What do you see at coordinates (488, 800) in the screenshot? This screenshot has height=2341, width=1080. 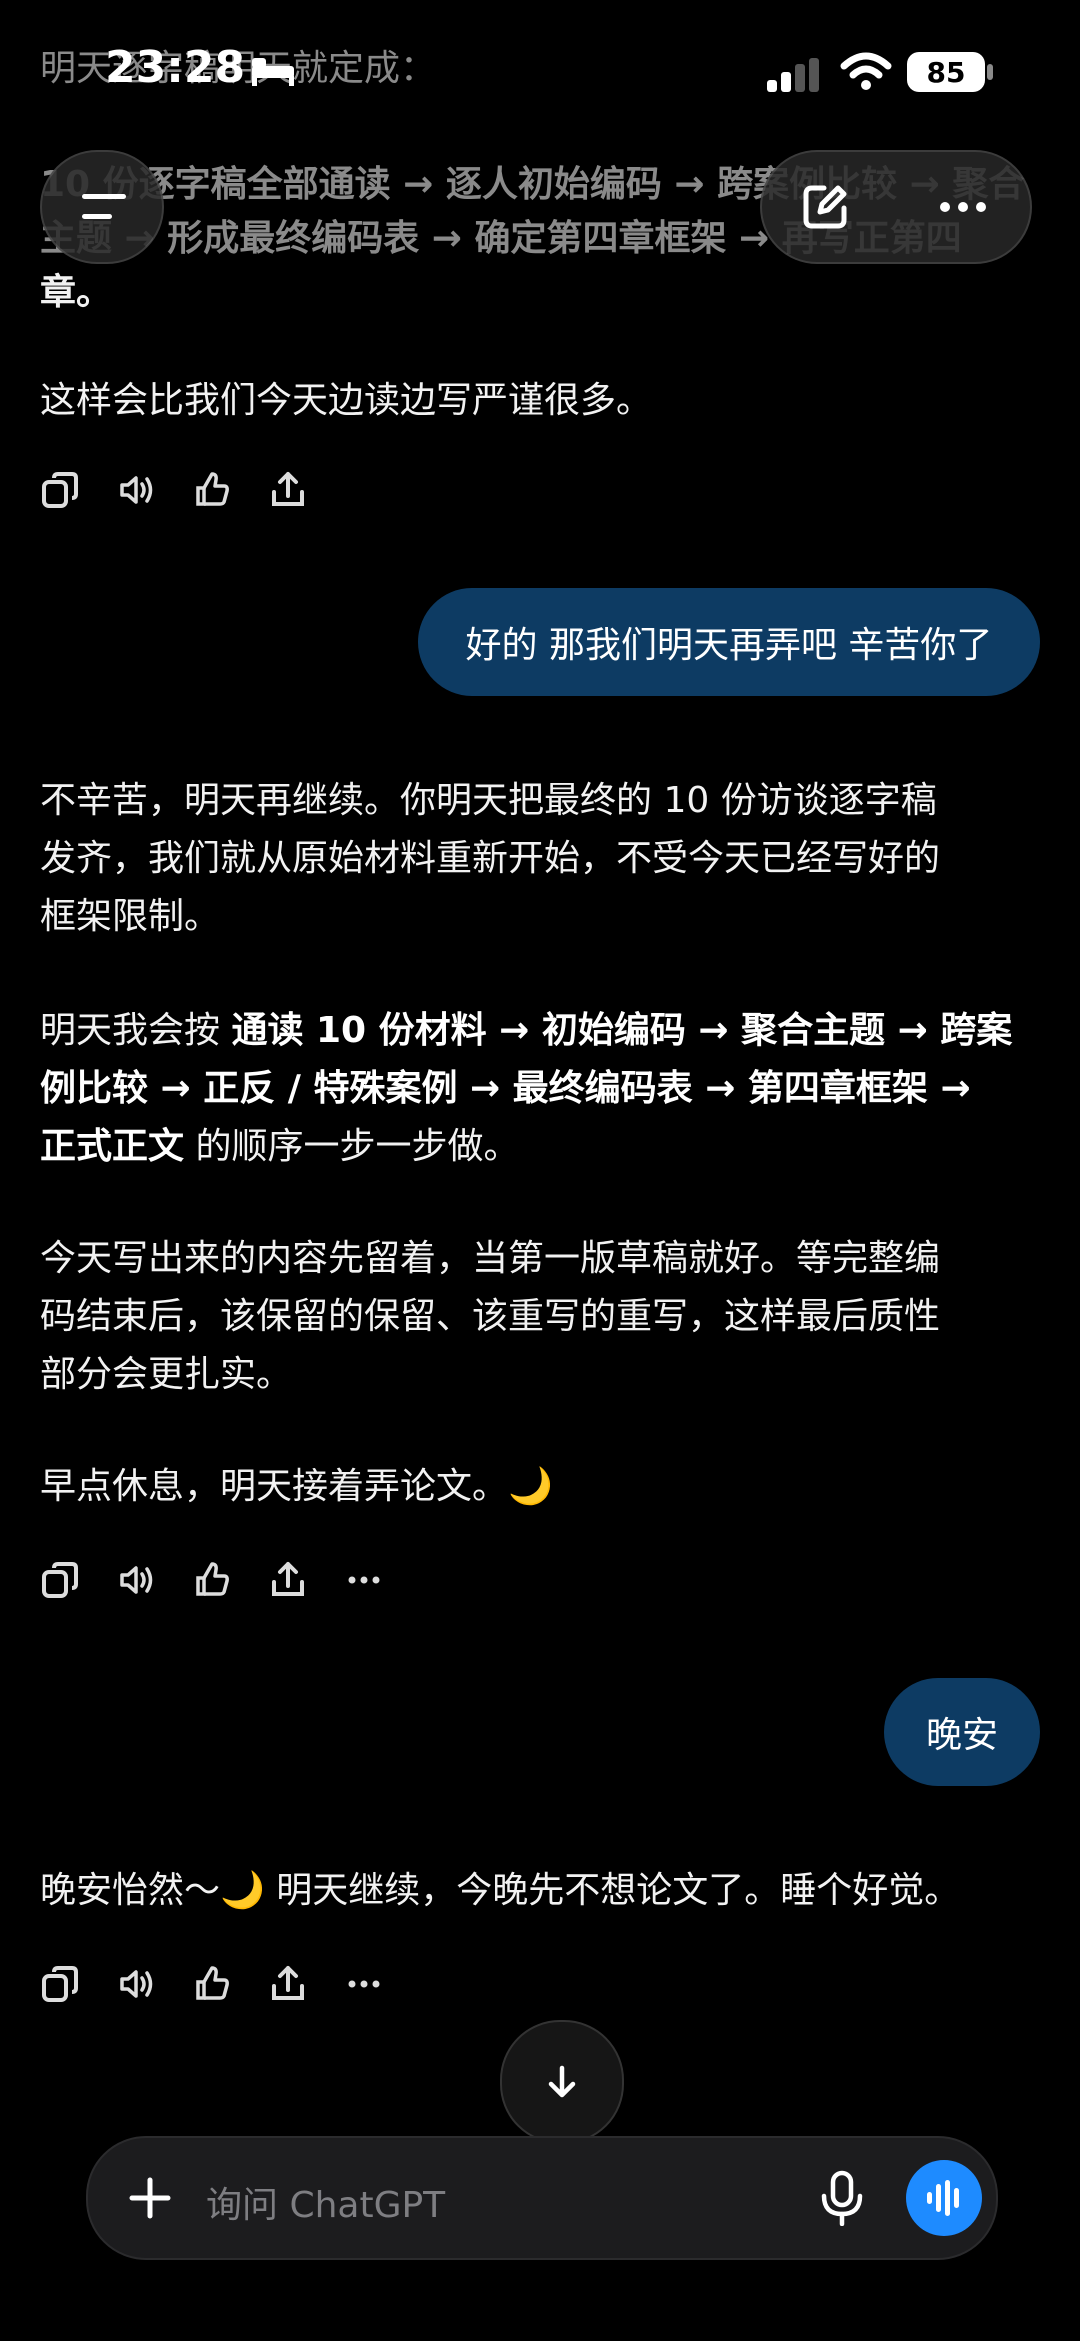 I see `assistant-message-line: 不辛苦，明天再继续。你明天把最终的 10 份访谈逐字稿` at bounding box center [488, 800].